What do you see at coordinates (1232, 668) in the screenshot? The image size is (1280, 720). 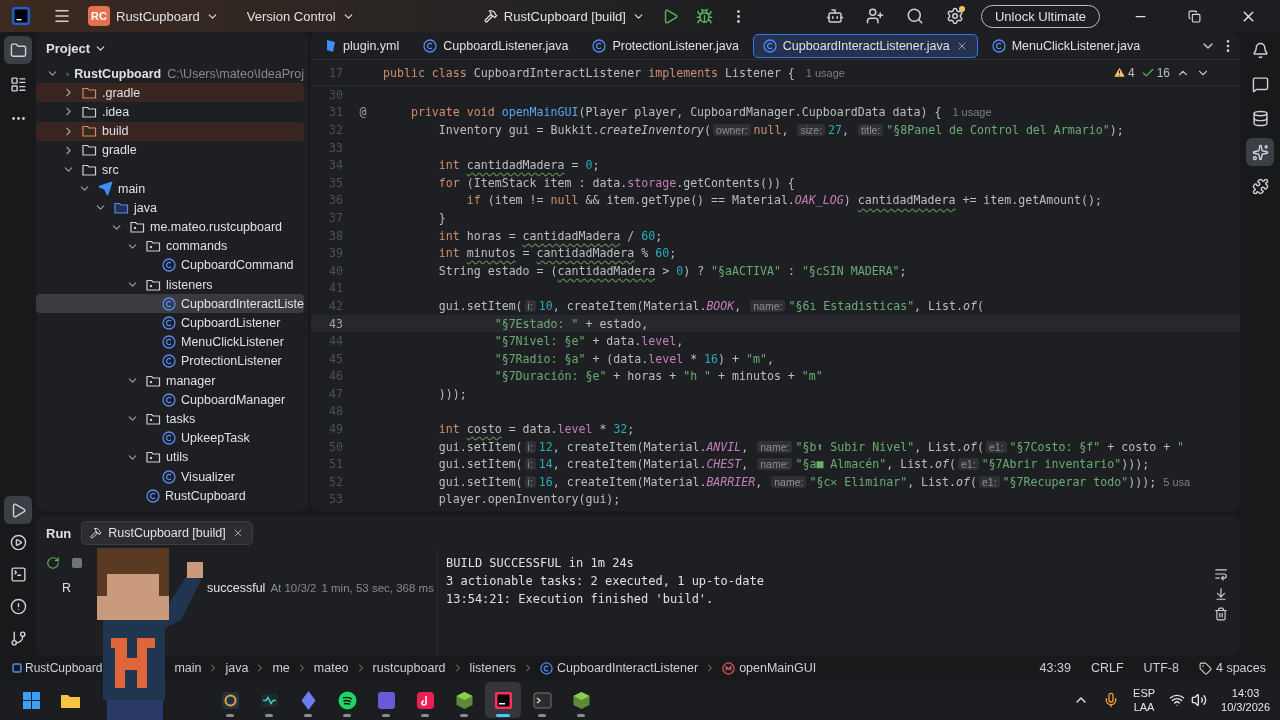 I see `indent-setting: 4 spaces` at bounding box center [1232, 668].